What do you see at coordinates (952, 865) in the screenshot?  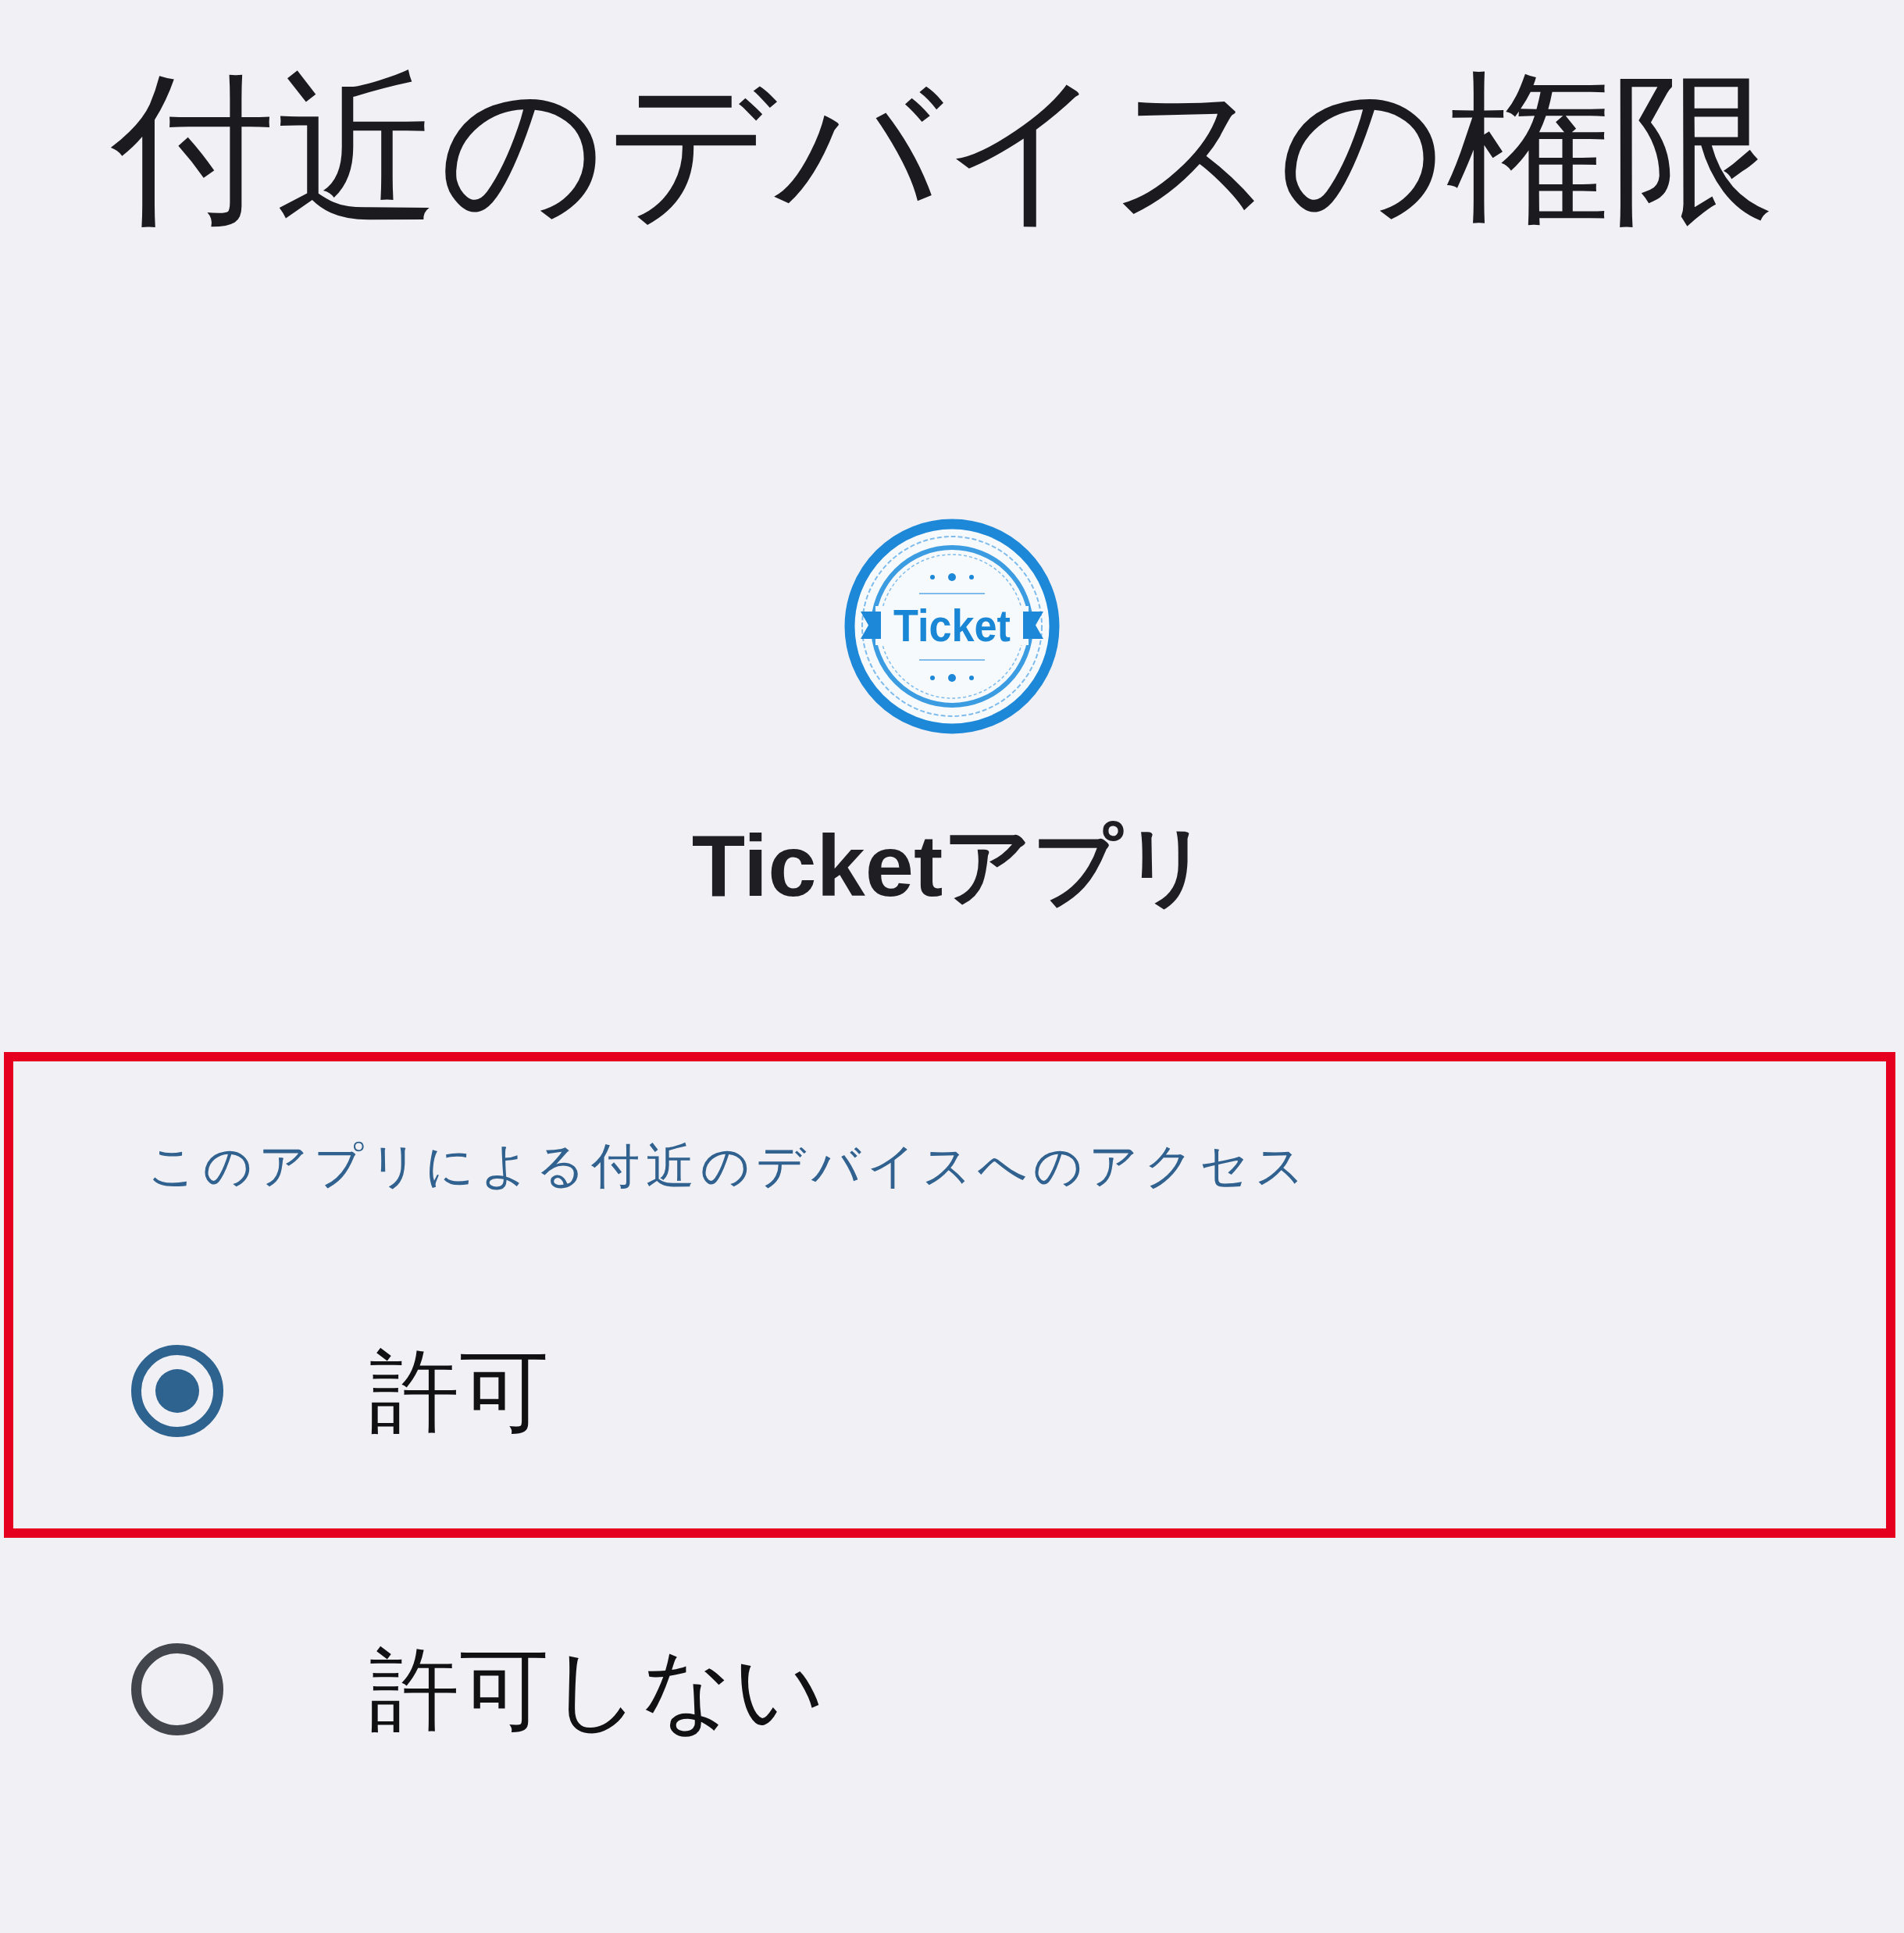 I see `app-name: Ticketアプリ` at bounding box center [952, 865].